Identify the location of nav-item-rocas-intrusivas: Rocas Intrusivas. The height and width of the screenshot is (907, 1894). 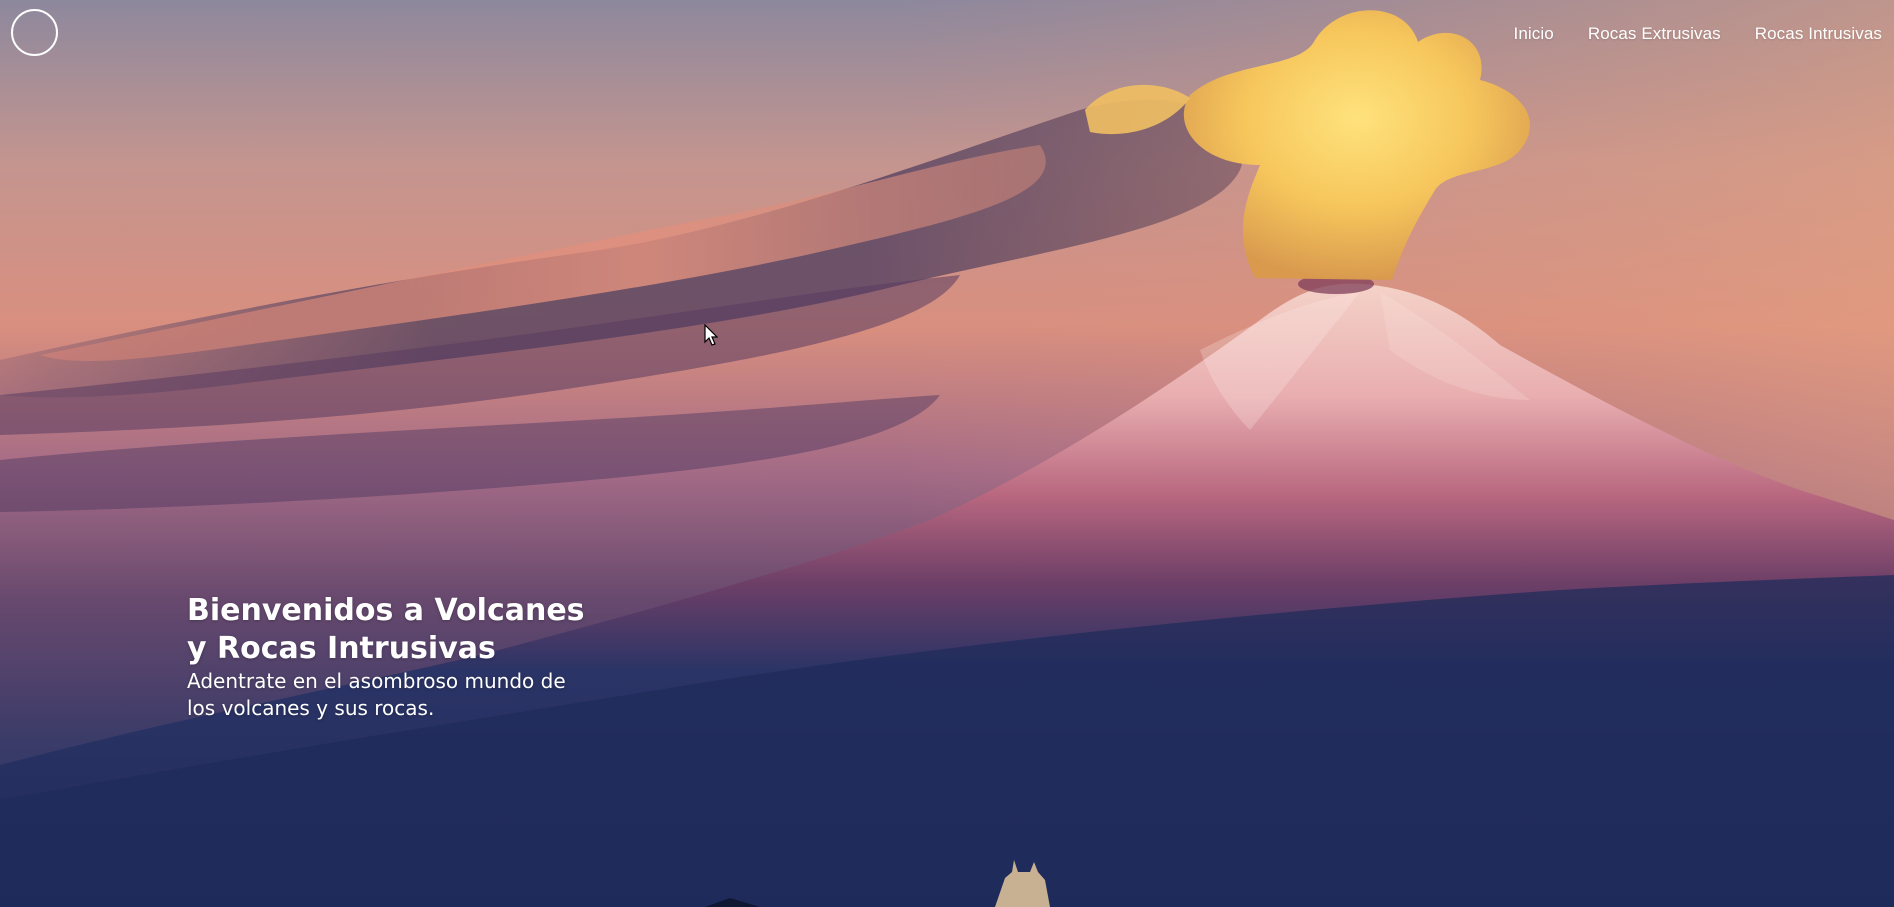
(1818, 34).